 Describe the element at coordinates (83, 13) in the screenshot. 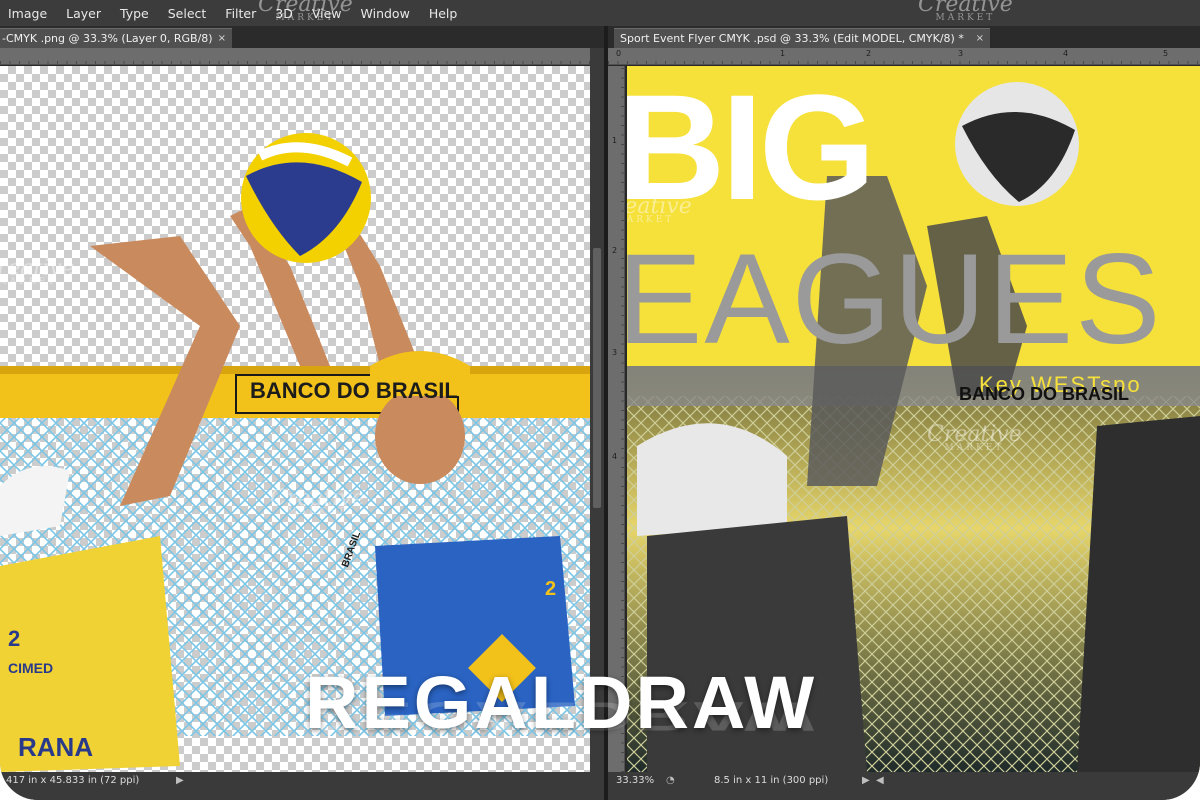

I see `menu-layer: Layer` at that location.